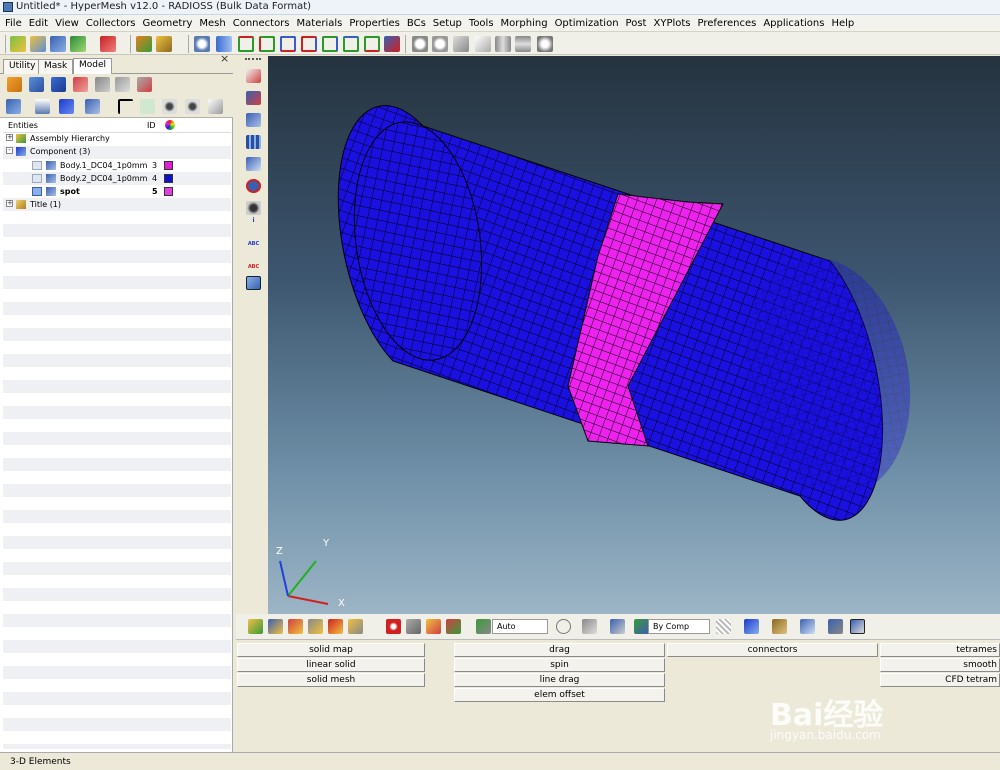 The height and width of the screenshot is (770, 1000). Describe the element at coordinates (261, 23) in the screenshot. I see `menu-connectors: Connectors` at that location.